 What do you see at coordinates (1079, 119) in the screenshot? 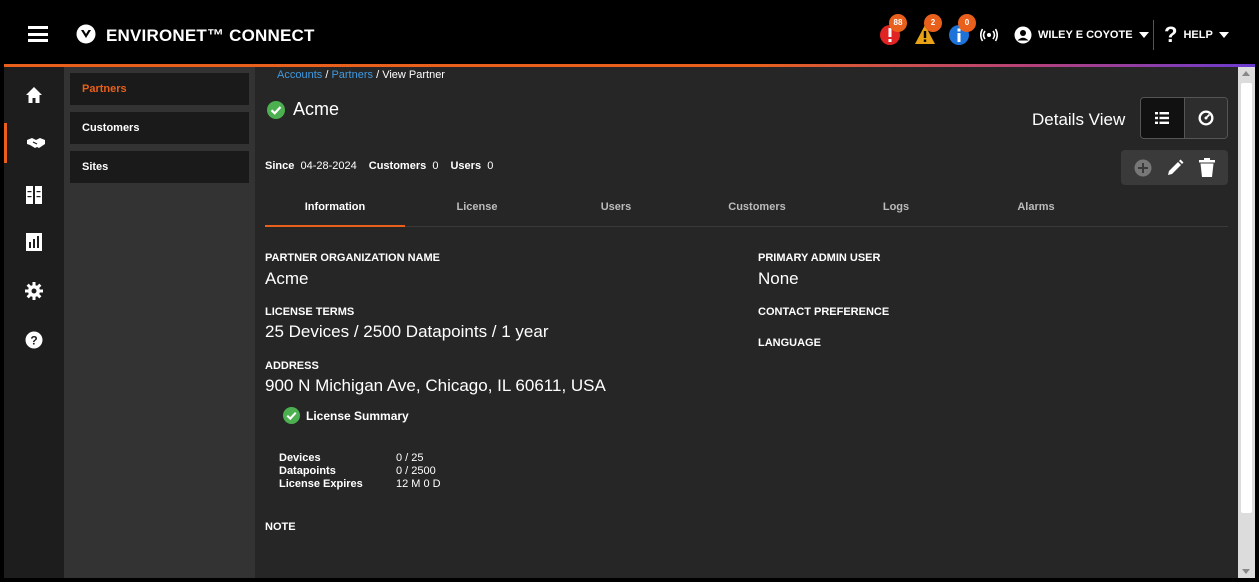
I see `view-label: Details View` at bounding box center [1079, 119].